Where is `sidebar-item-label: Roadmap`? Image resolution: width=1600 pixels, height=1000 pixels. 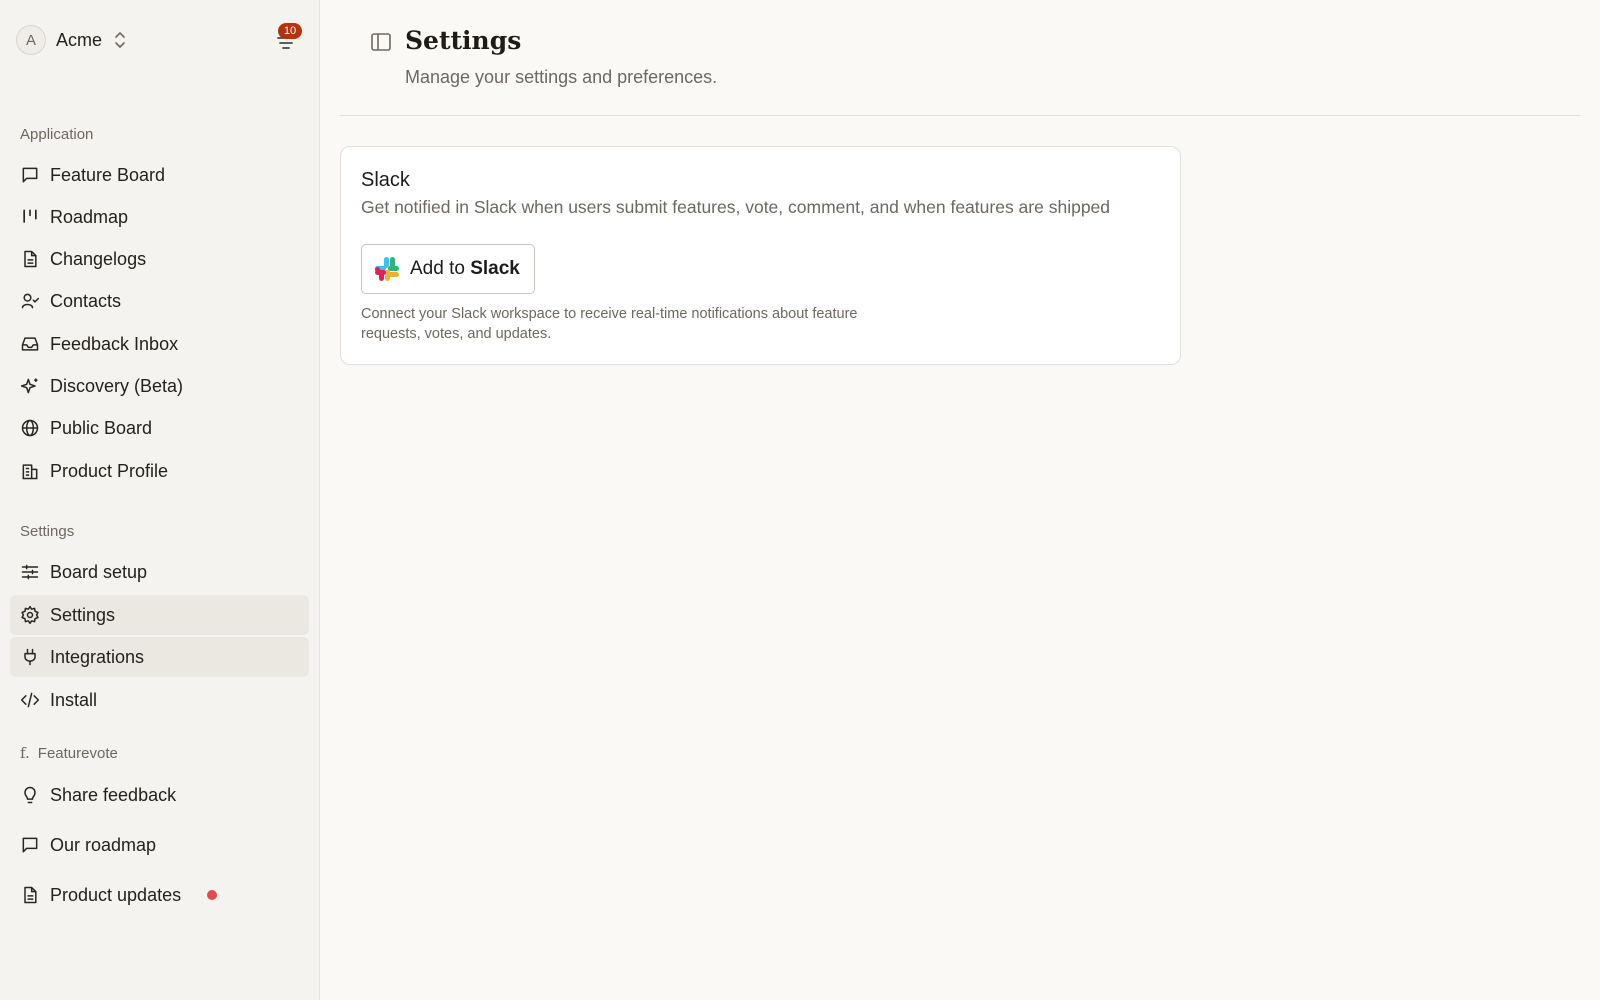
sidebar-item-label: Roadmap is located at coordinates (89, 216).